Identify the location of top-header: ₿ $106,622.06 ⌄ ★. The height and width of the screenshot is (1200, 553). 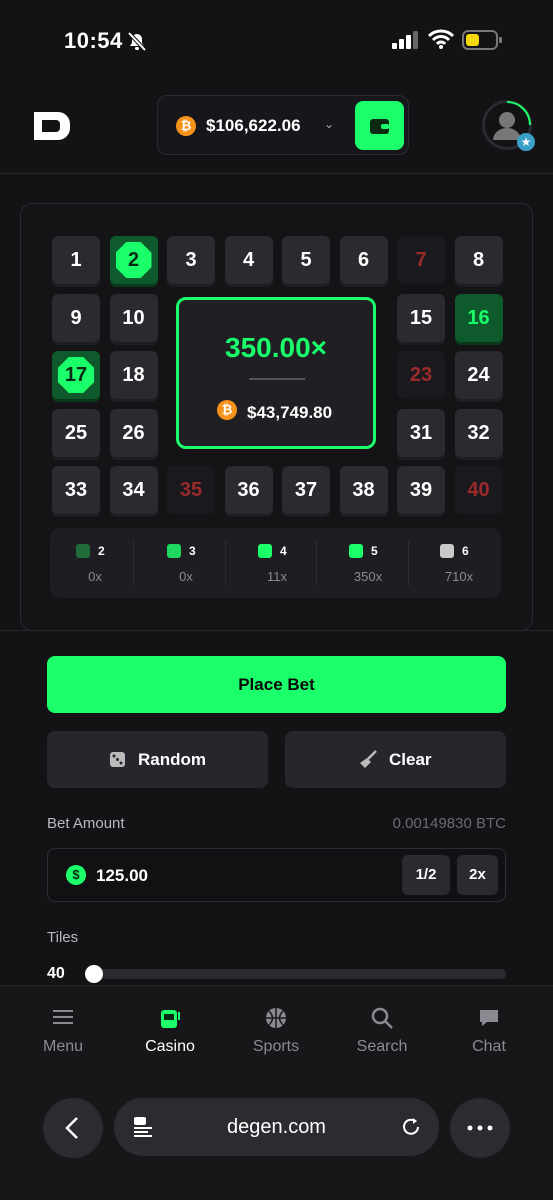
(276, 132).